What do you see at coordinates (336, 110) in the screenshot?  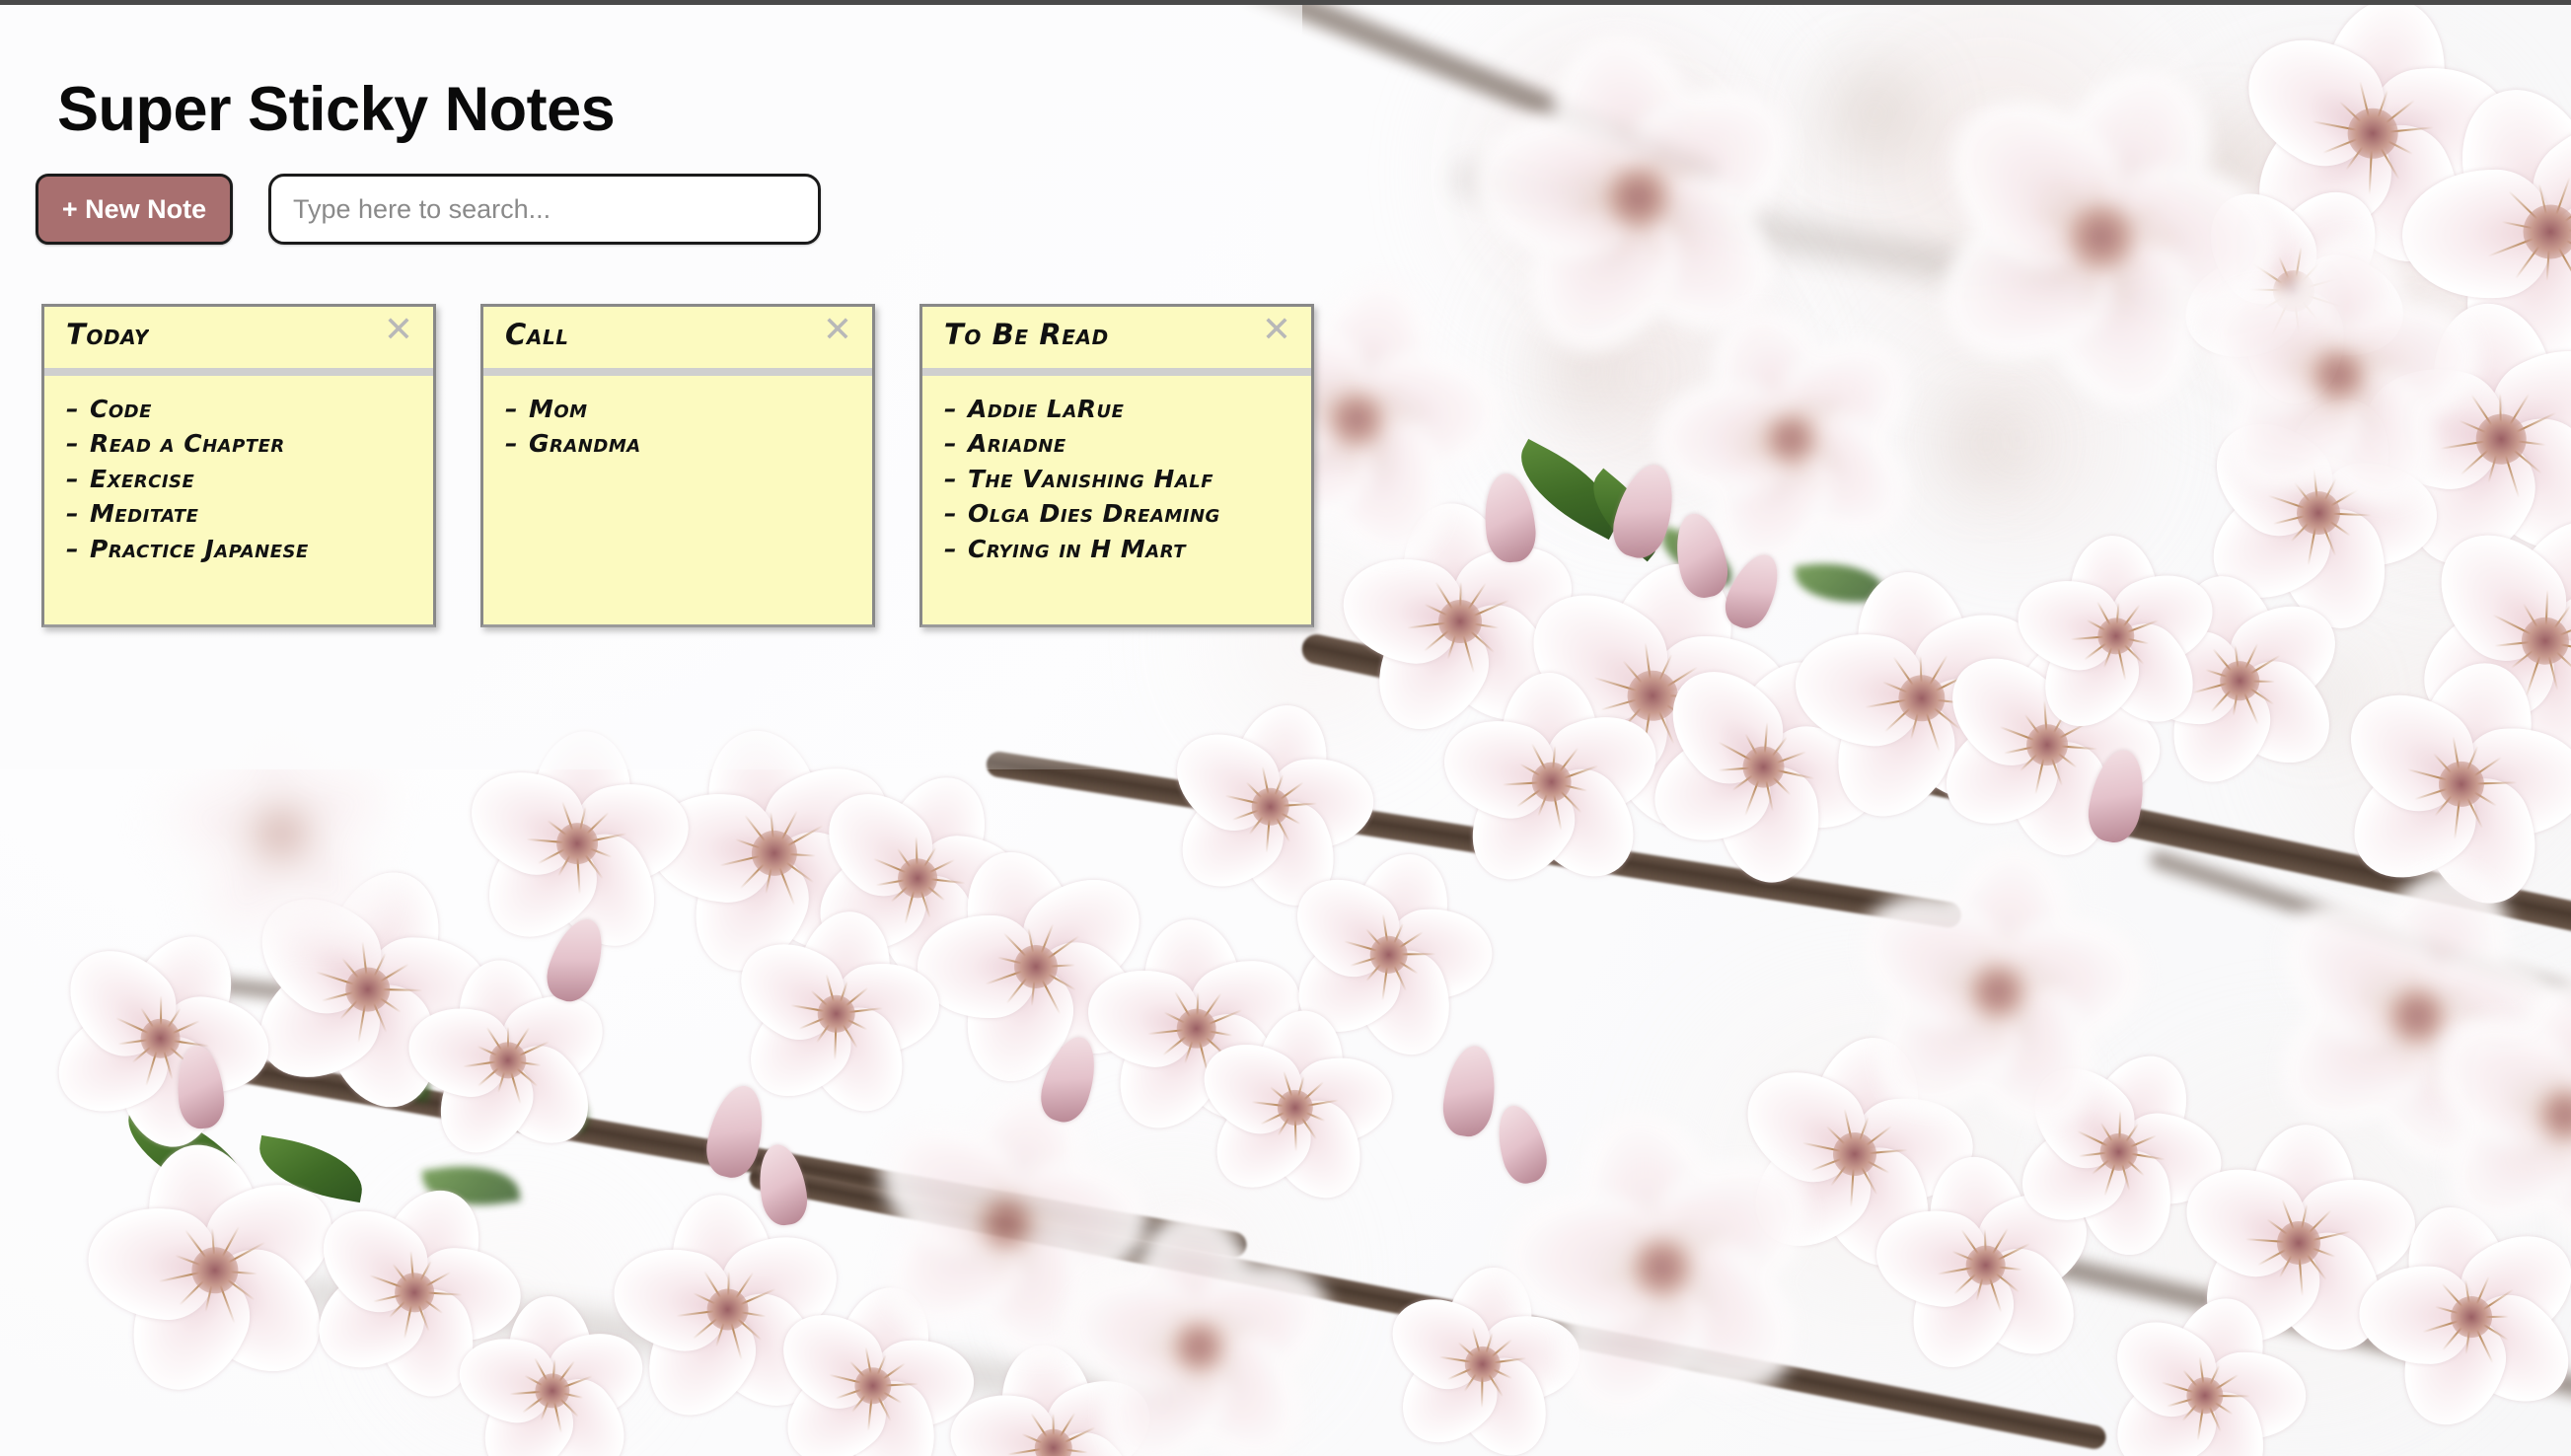 I see `page-title: Super Sticky Notes` at bounding box center [336, 110].